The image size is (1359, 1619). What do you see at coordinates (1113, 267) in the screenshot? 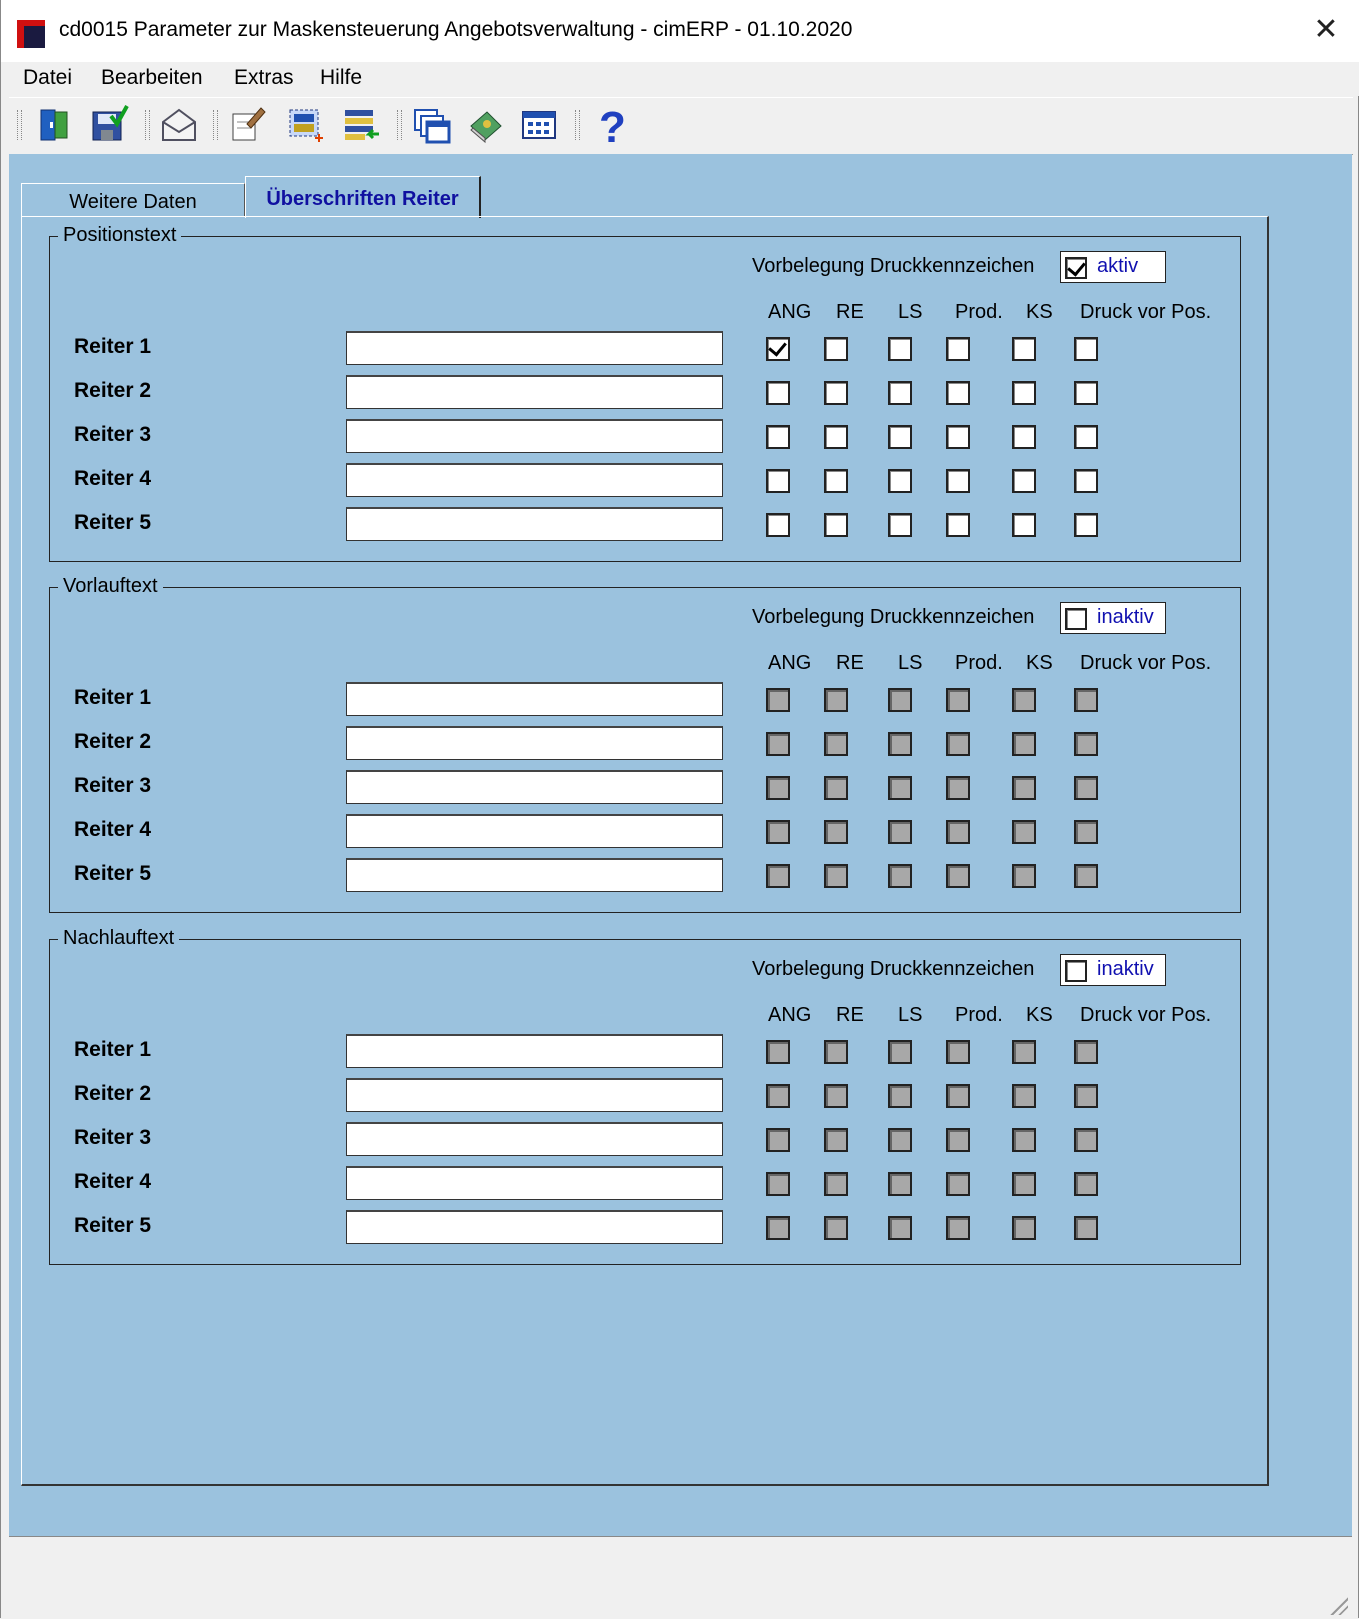
I see `druckkennzeichen-toggle: aktiv` at bounding box center [1113, 267].